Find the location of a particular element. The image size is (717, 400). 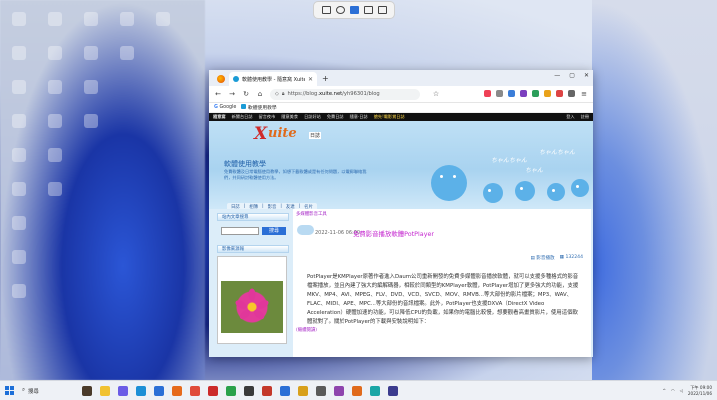

store-icon is located at coordinates (159, 390).